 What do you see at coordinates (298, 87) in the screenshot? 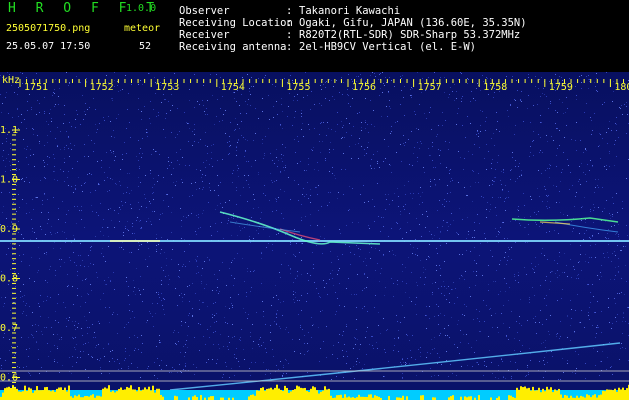
I see `x-tick-label: 1755` at bounding box center [298, 87].